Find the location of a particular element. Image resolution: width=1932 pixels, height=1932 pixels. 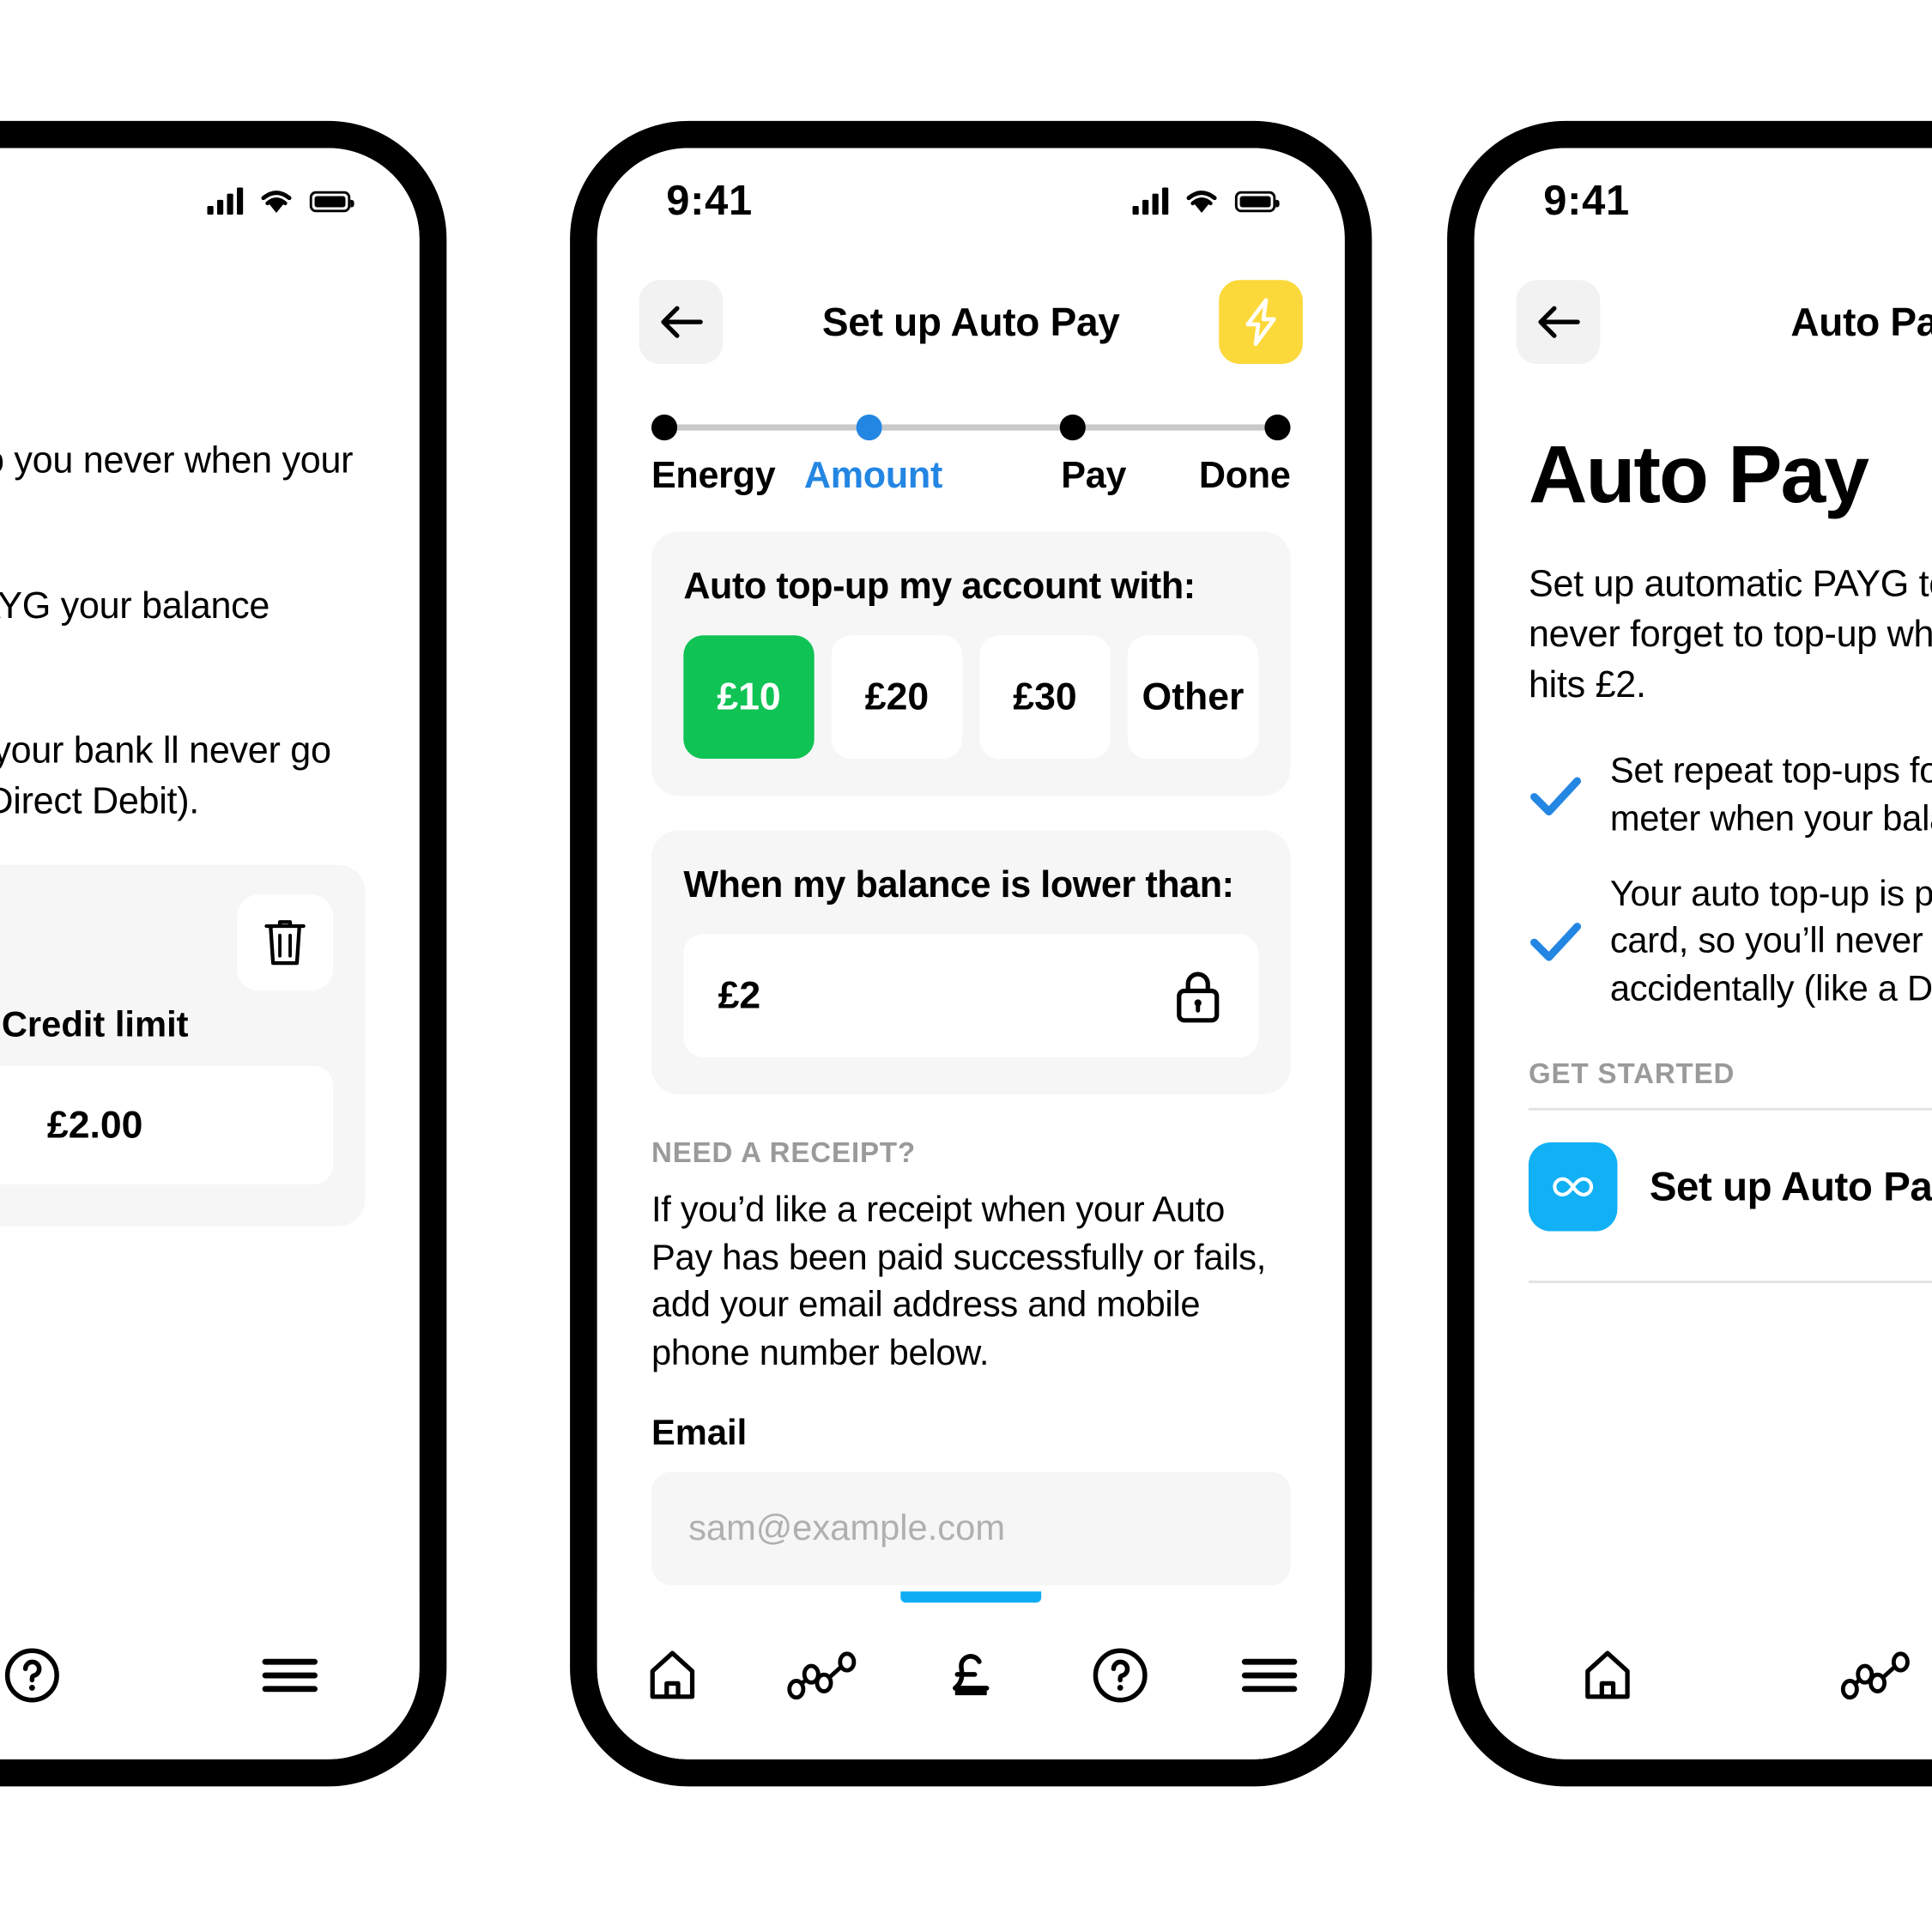

amount-option-10: £10 is located at coordinates (749, 698).